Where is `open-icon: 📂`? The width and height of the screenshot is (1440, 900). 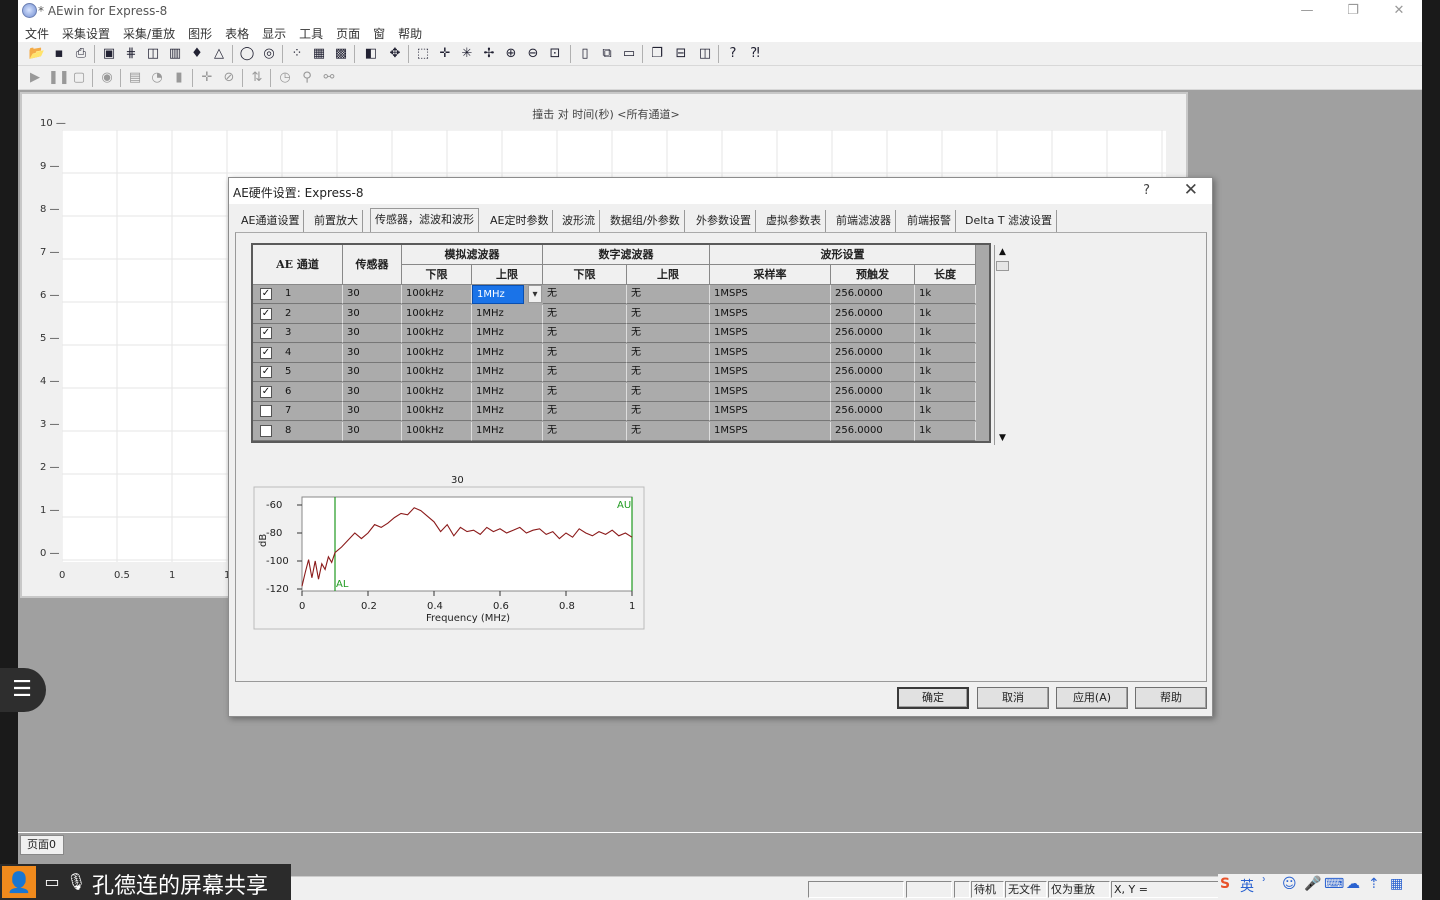 open-icon: 📂 is located at coordinates (37, 54).